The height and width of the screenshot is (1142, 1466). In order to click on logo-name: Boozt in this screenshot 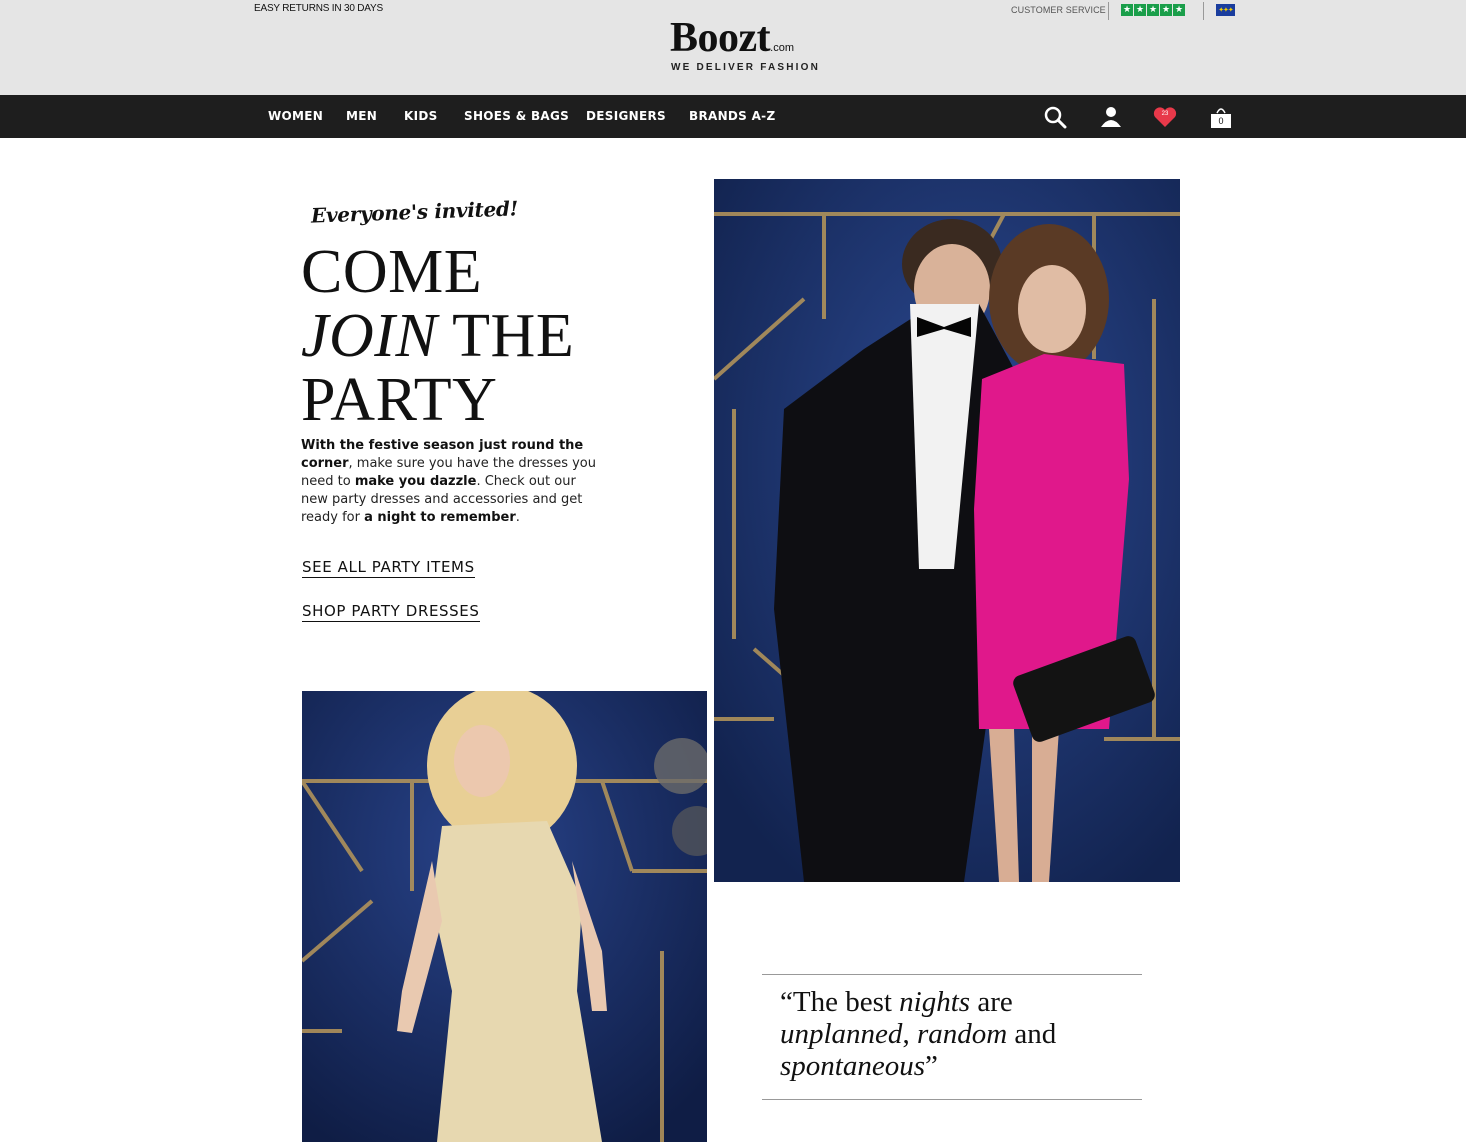, I will do `click(720, 38)`.